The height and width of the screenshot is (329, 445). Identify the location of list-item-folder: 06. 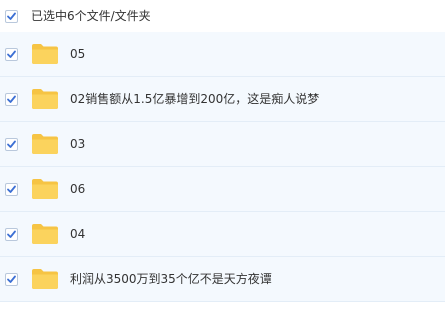
(222, 189).